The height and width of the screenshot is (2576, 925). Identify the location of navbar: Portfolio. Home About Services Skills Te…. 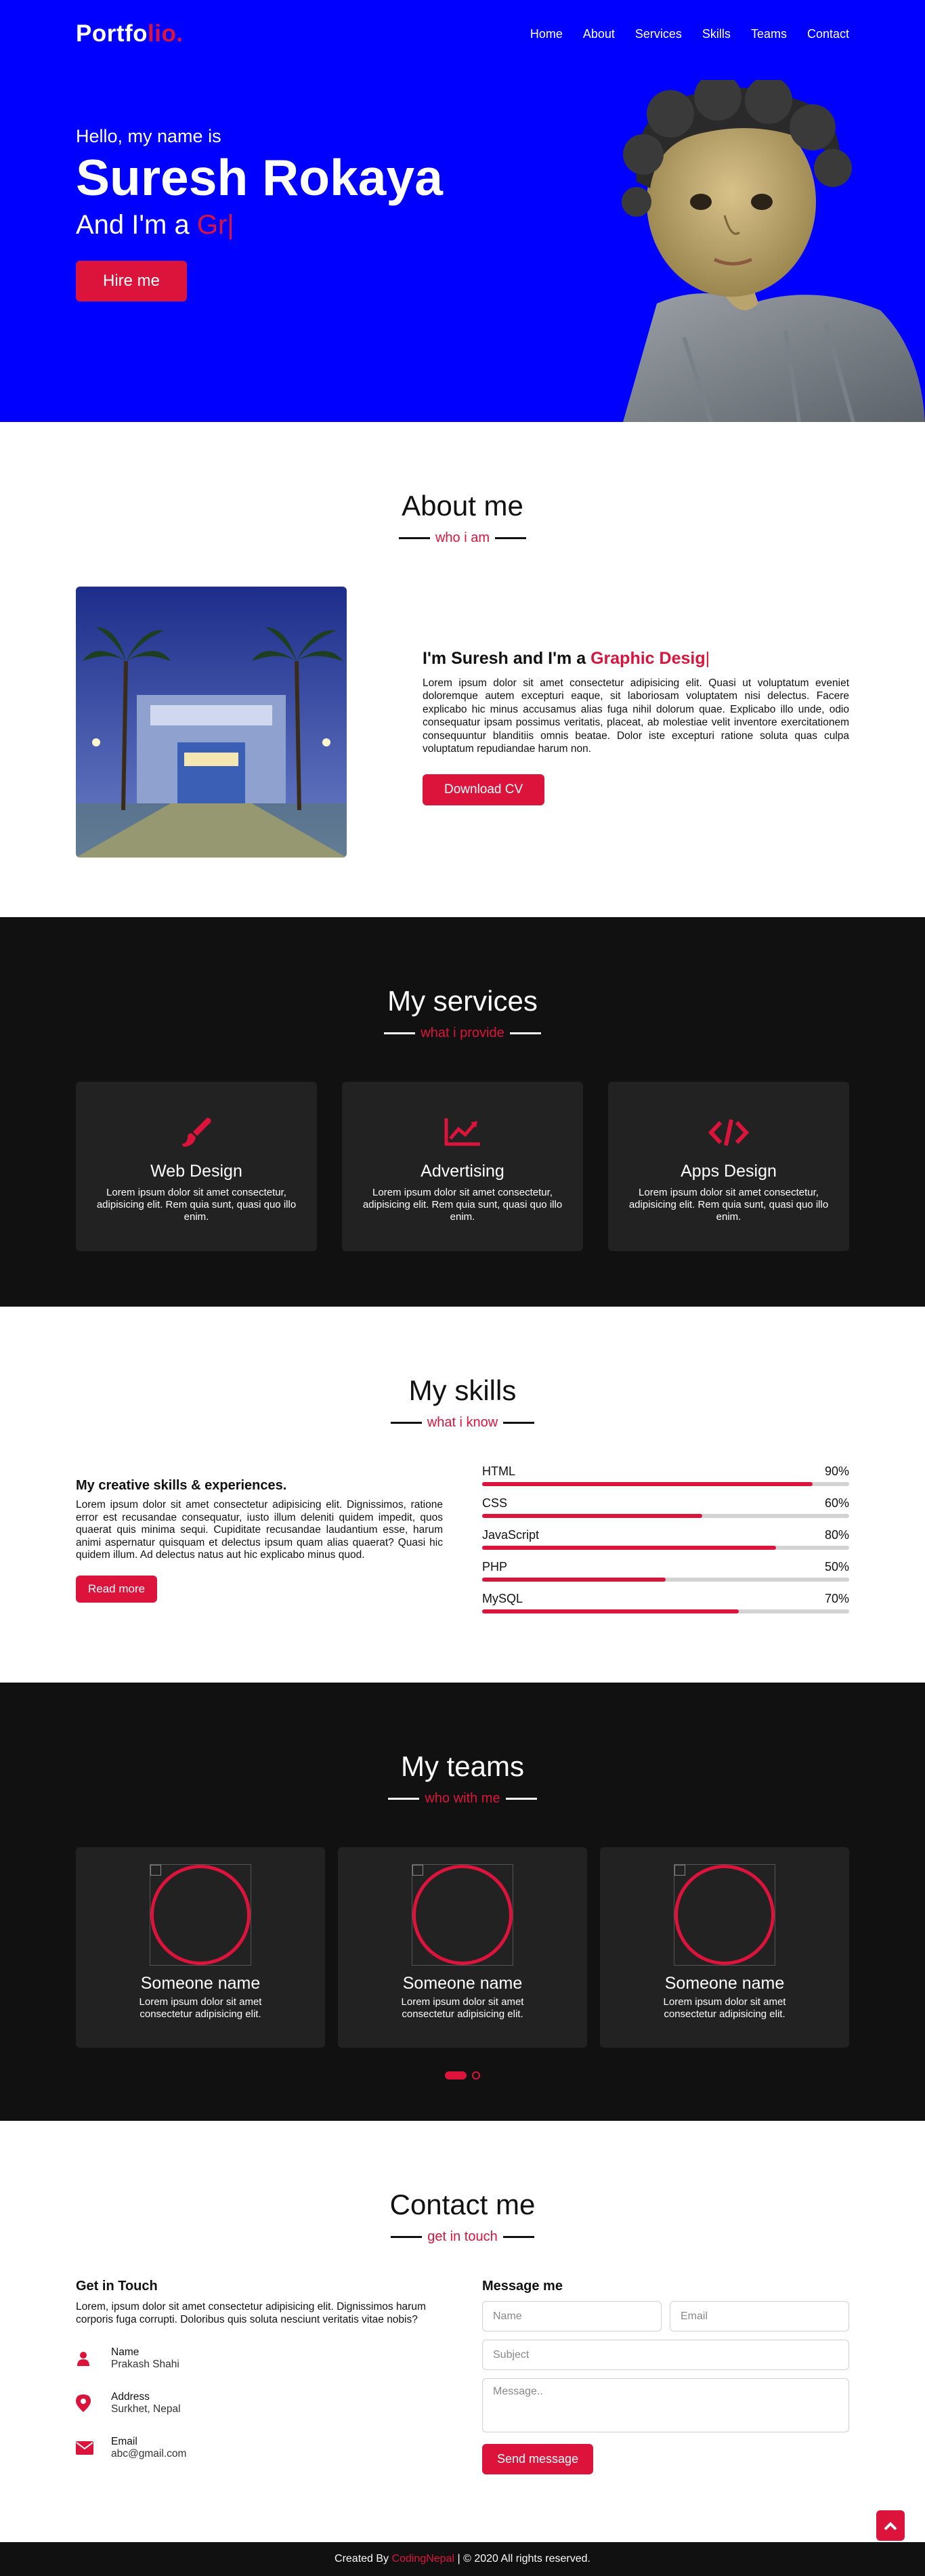
(462, 34).